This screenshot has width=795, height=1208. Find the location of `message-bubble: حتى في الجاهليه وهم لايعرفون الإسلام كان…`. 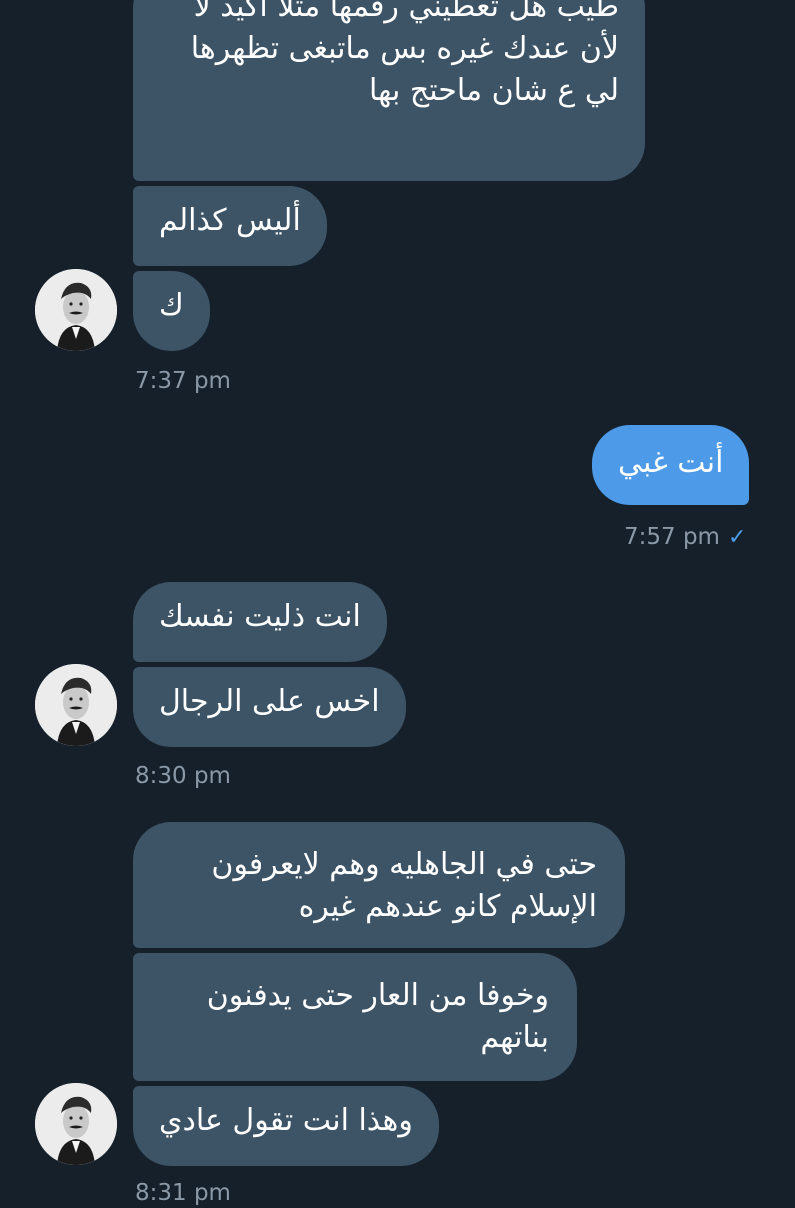

message-bubble: حتى في الجاهليه وهم لايعرفون الإسلام كان… is located at coordinates (379, 885).